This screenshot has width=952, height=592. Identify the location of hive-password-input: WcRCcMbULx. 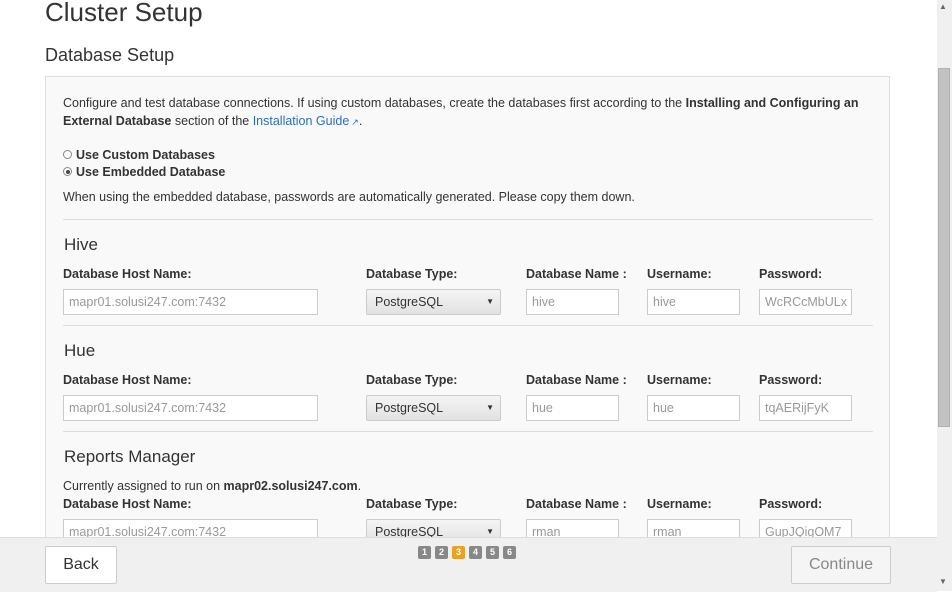
(805, 302).